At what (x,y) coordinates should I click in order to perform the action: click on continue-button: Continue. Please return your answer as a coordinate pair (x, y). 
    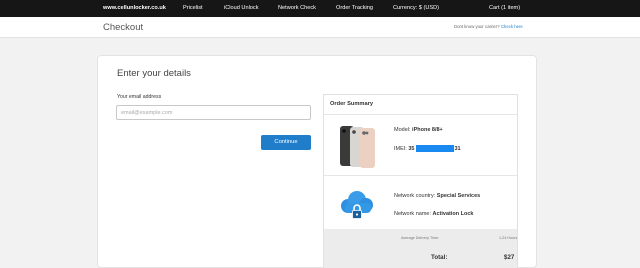
    Looking at the image, I should click on (286, 142).